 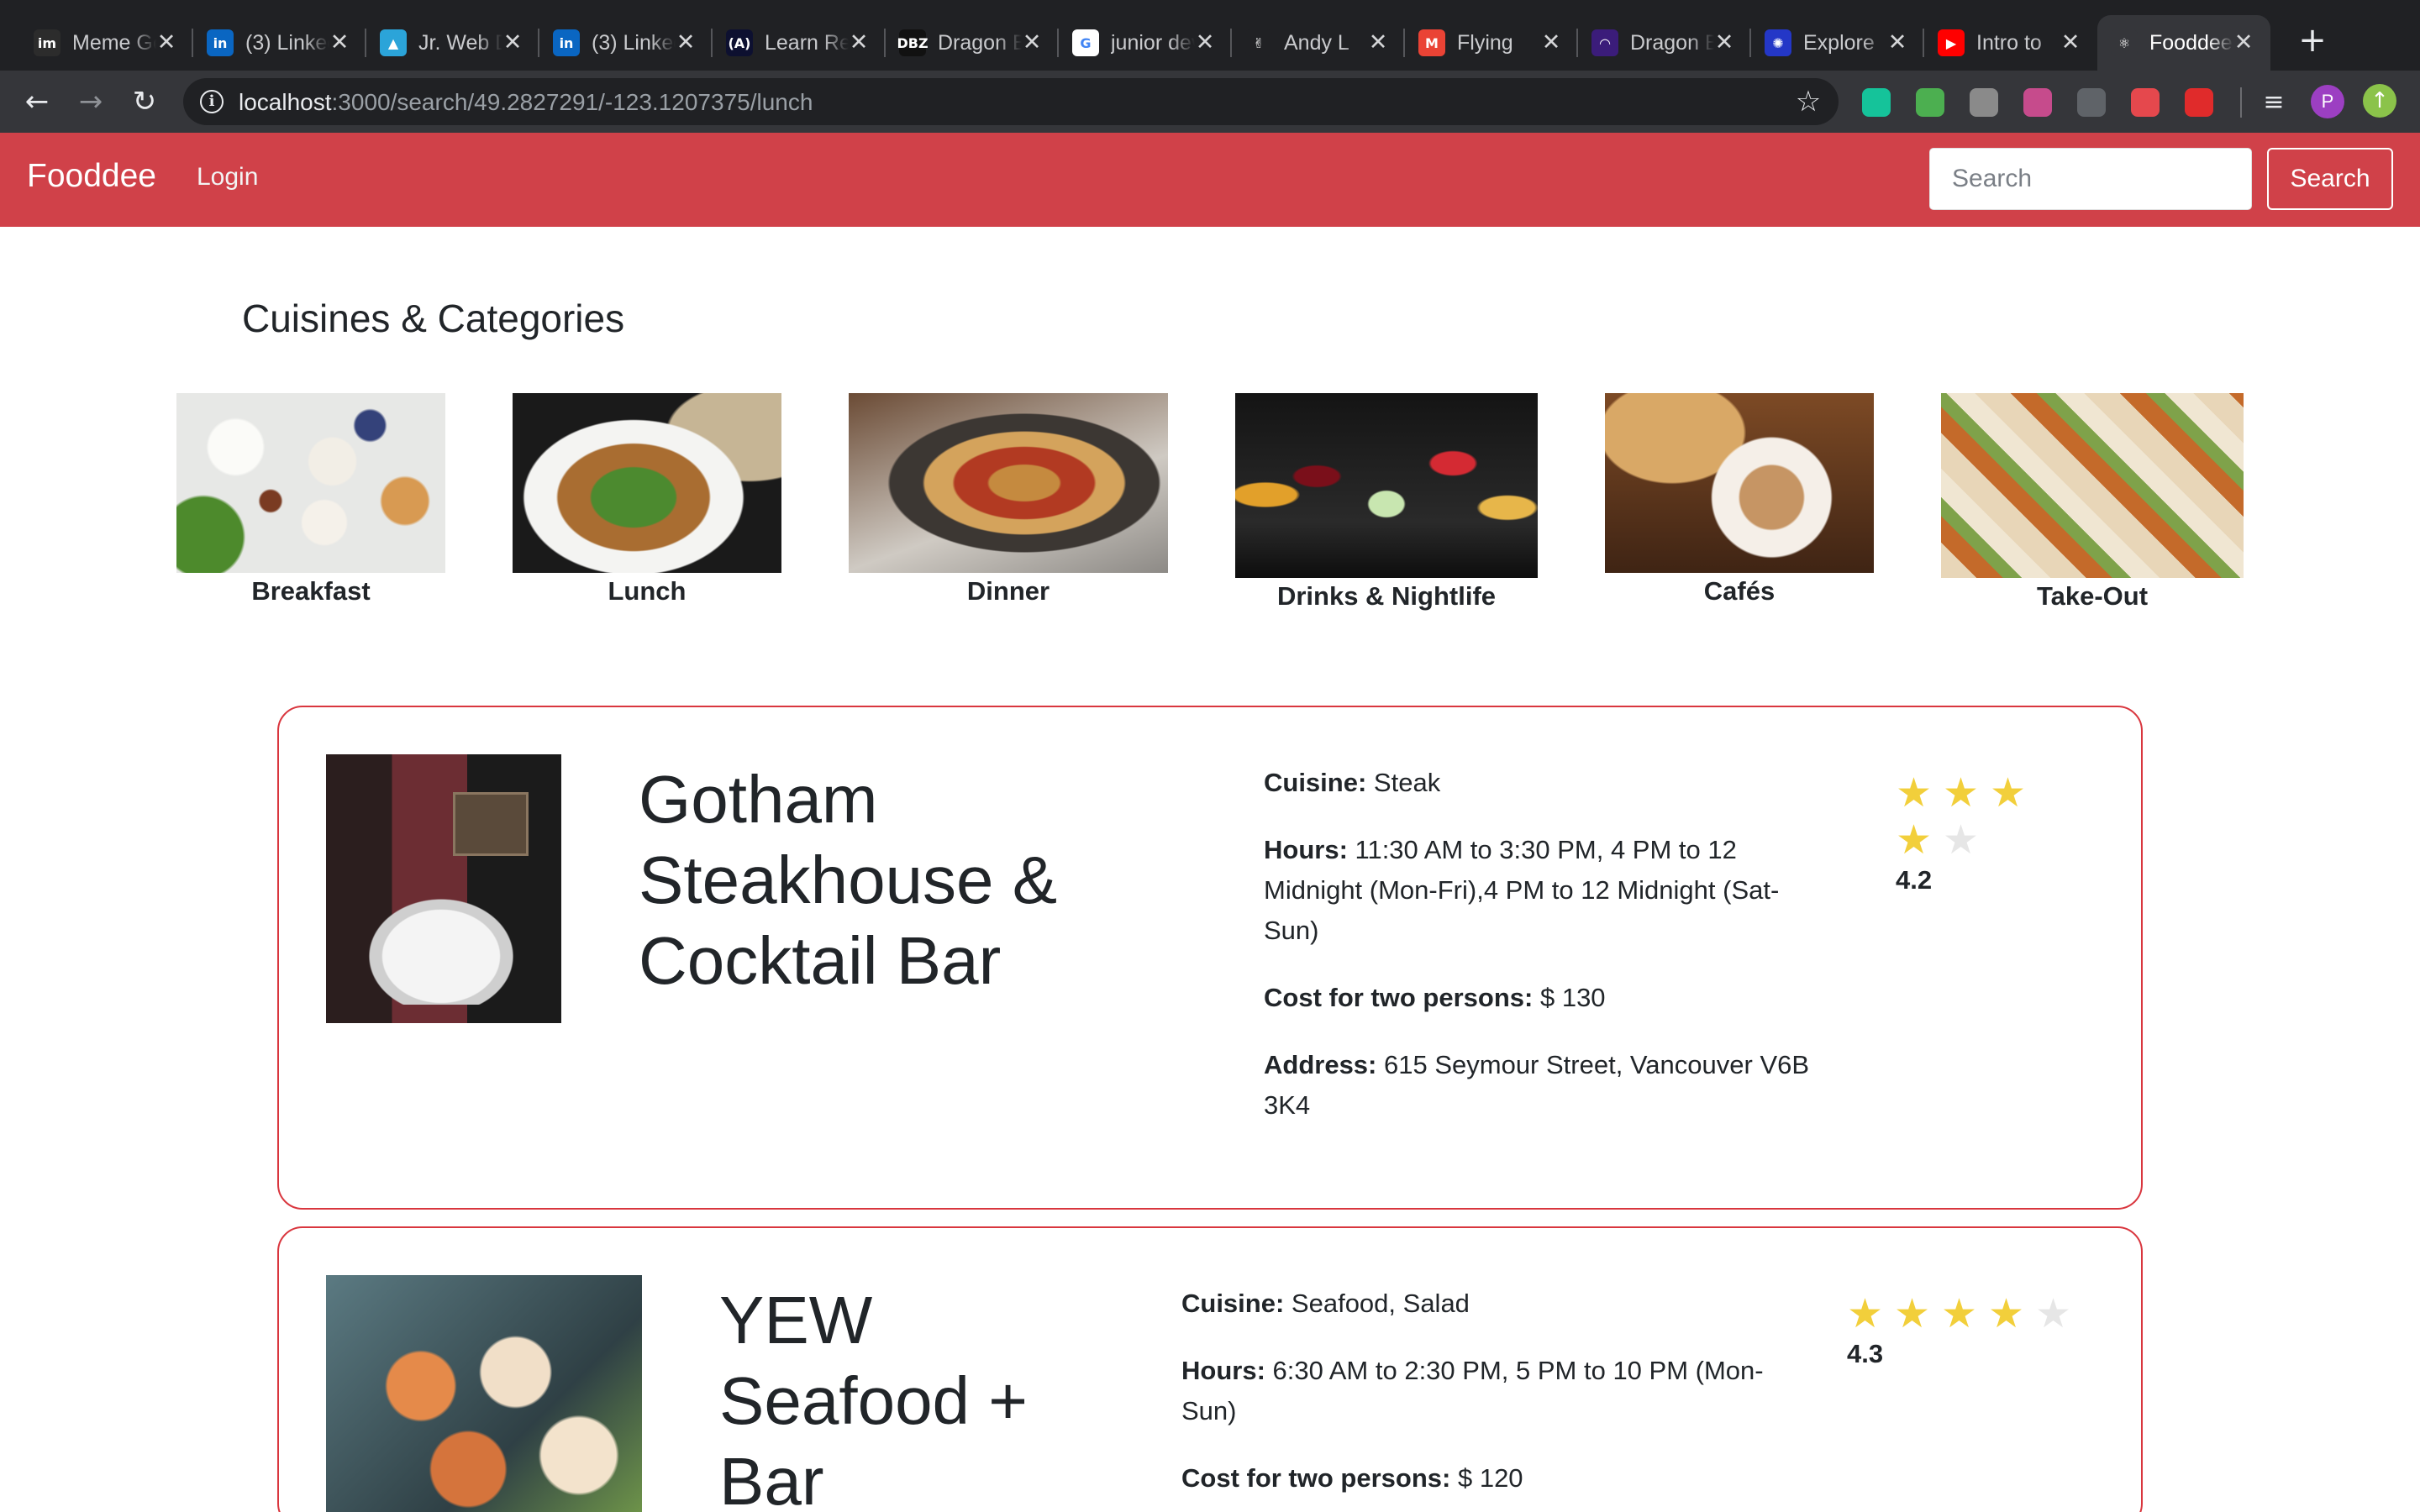 What do you see at coordinates (310, 591) in the screenshot?
I see `category-label: Breakfast` at bounding box center [310, 591].